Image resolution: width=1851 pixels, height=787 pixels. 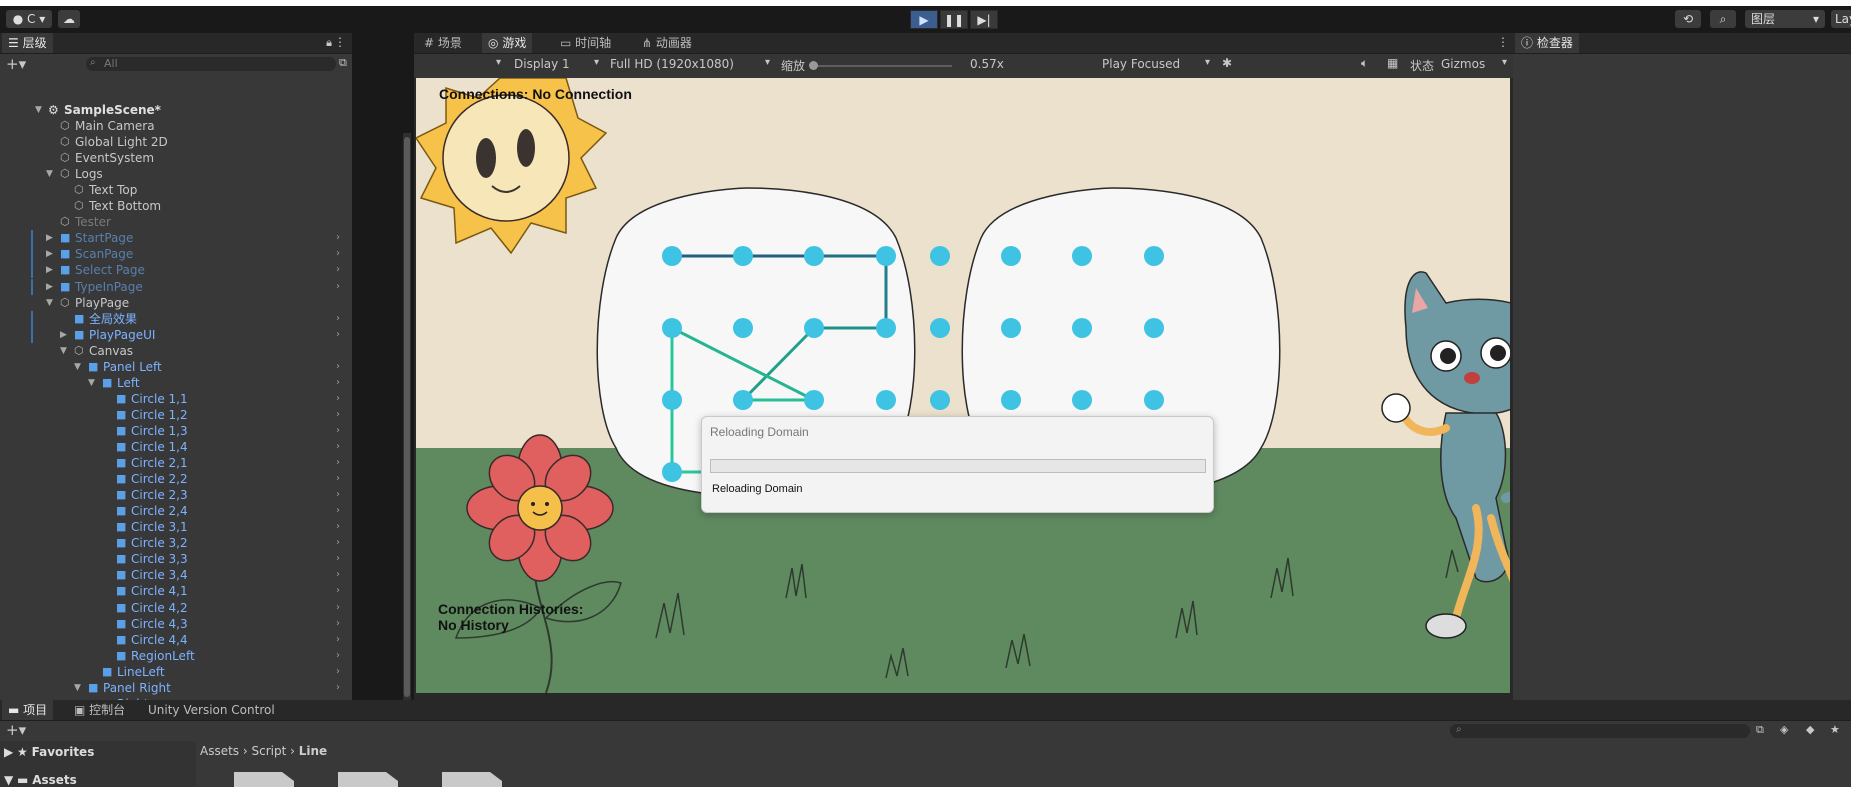 What do you see at coordinates (1364, 63) in the screenshot?
I see `audio-icon: 🔈︎` at bounding box center [1364, 63].